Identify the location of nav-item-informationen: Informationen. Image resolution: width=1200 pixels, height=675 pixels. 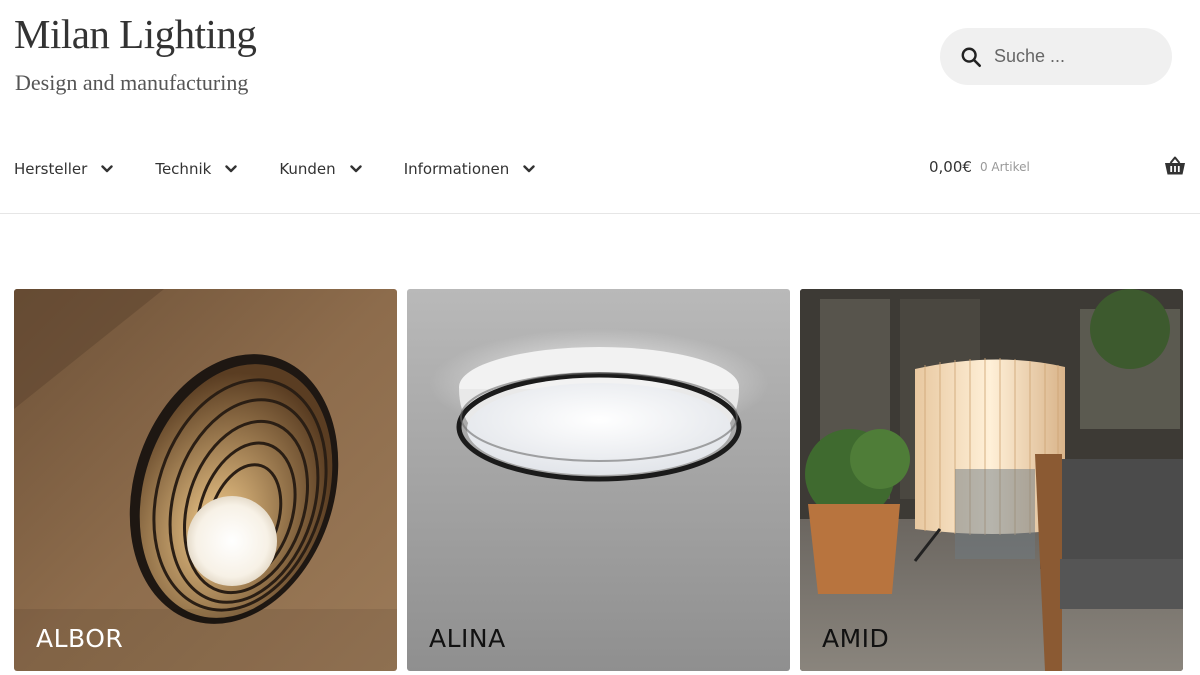
(470, 169).